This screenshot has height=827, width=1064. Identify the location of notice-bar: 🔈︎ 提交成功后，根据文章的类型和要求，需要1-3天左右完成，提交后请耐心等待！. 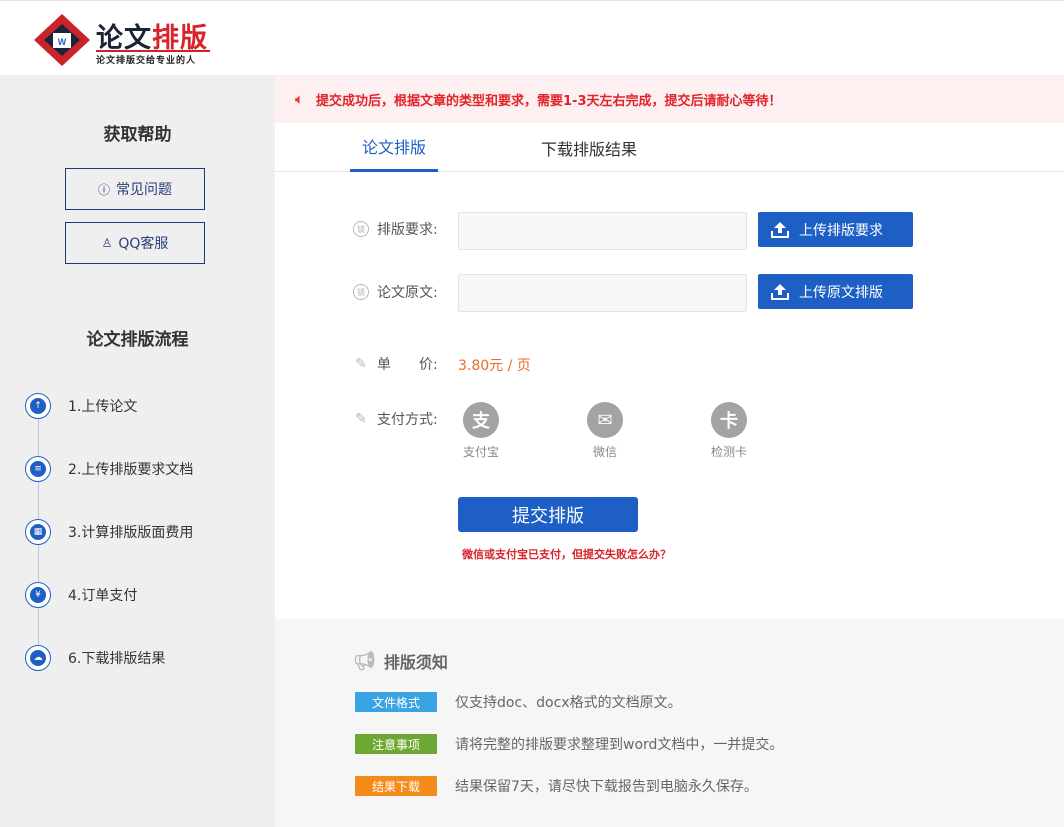
(669, 99).